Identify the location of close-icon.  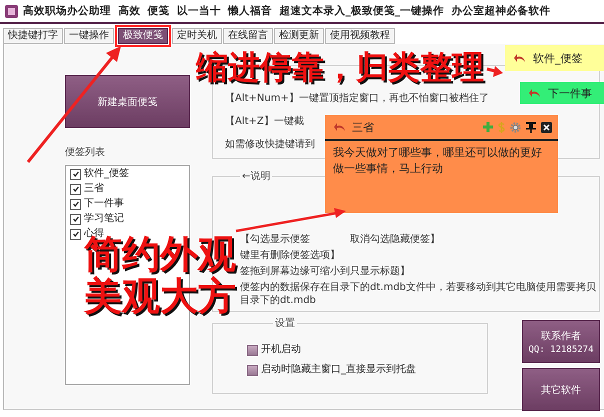
(546, 127).